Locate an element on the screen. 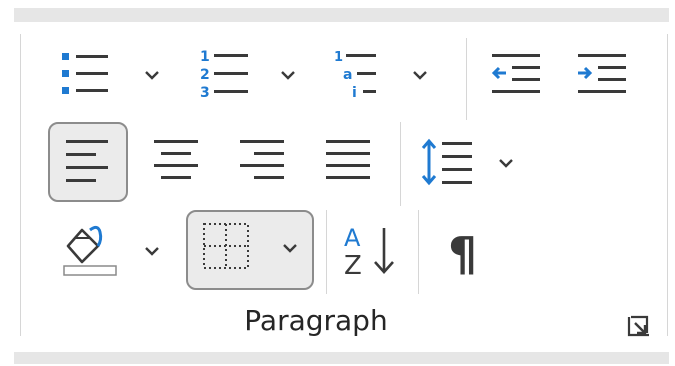 The image size is (675, 366). numbering-dropdown-chevron-icon is located at coordinates (288, 75).